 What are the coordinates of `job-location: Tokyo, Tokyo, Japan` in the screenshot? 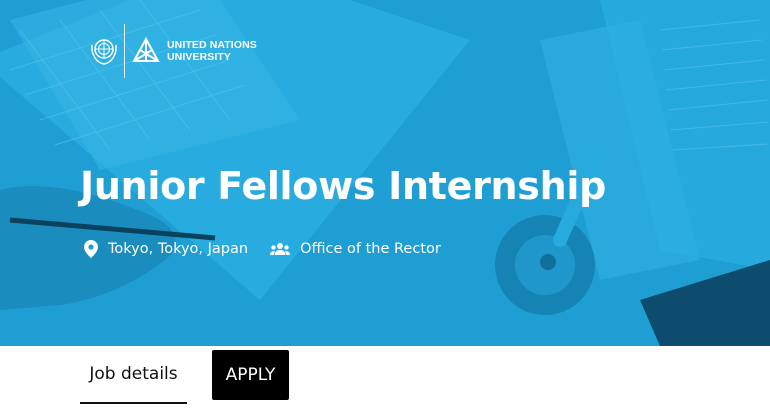 It's located at (166, 249).